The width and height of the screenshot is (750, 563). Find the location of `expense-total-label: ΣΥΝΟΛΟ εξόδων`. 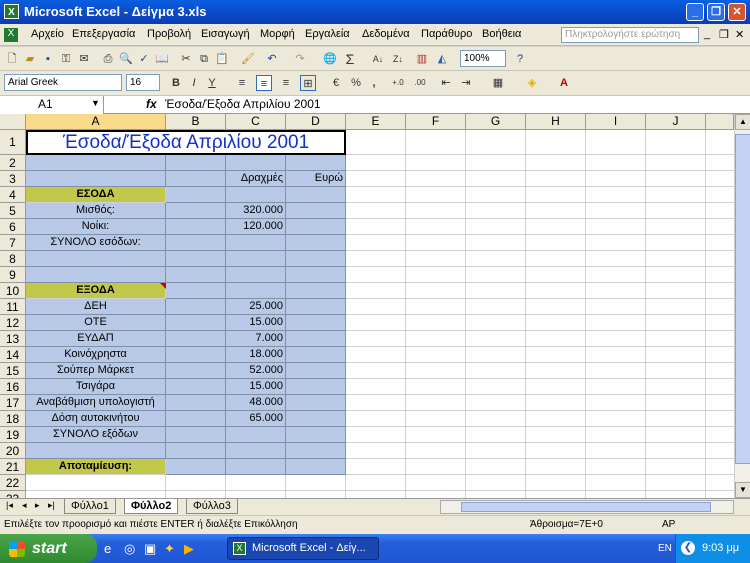

expense-total-label: ΣΥΝΟΛΟ εξόδων is located at coordinates (96, 435).